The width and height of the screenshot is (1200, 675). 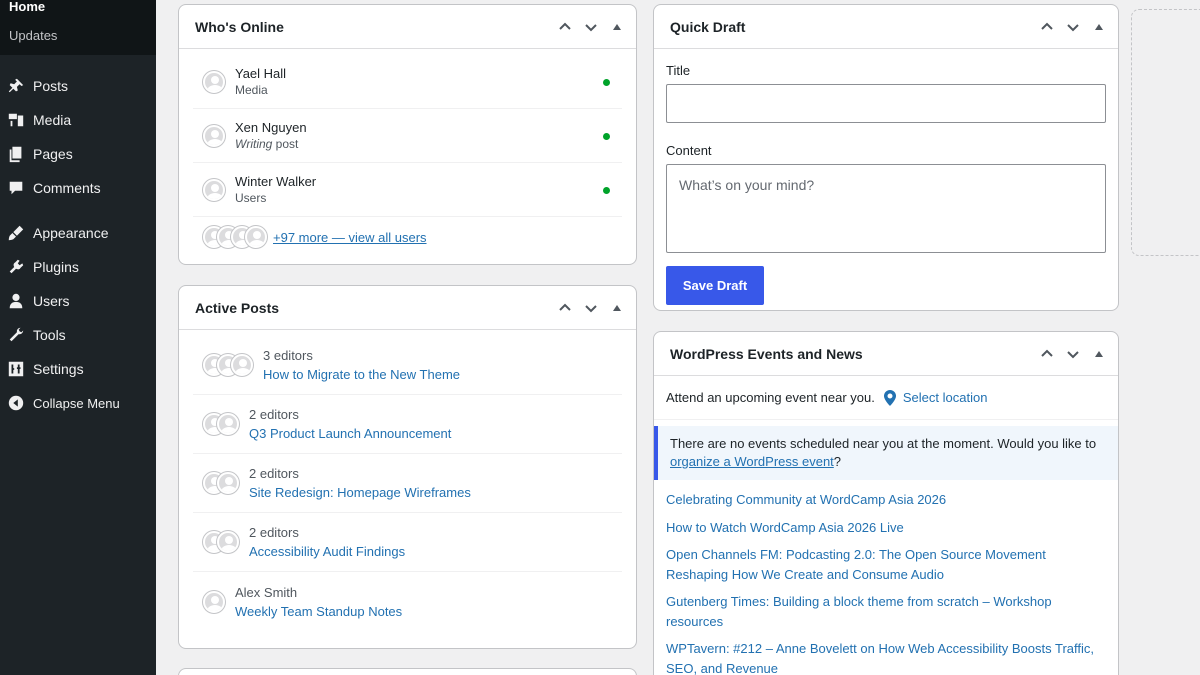 What do you see at coordinates (16, 233) in the screenshot?
I see `brush-icon` at bounding box center [16, 233].